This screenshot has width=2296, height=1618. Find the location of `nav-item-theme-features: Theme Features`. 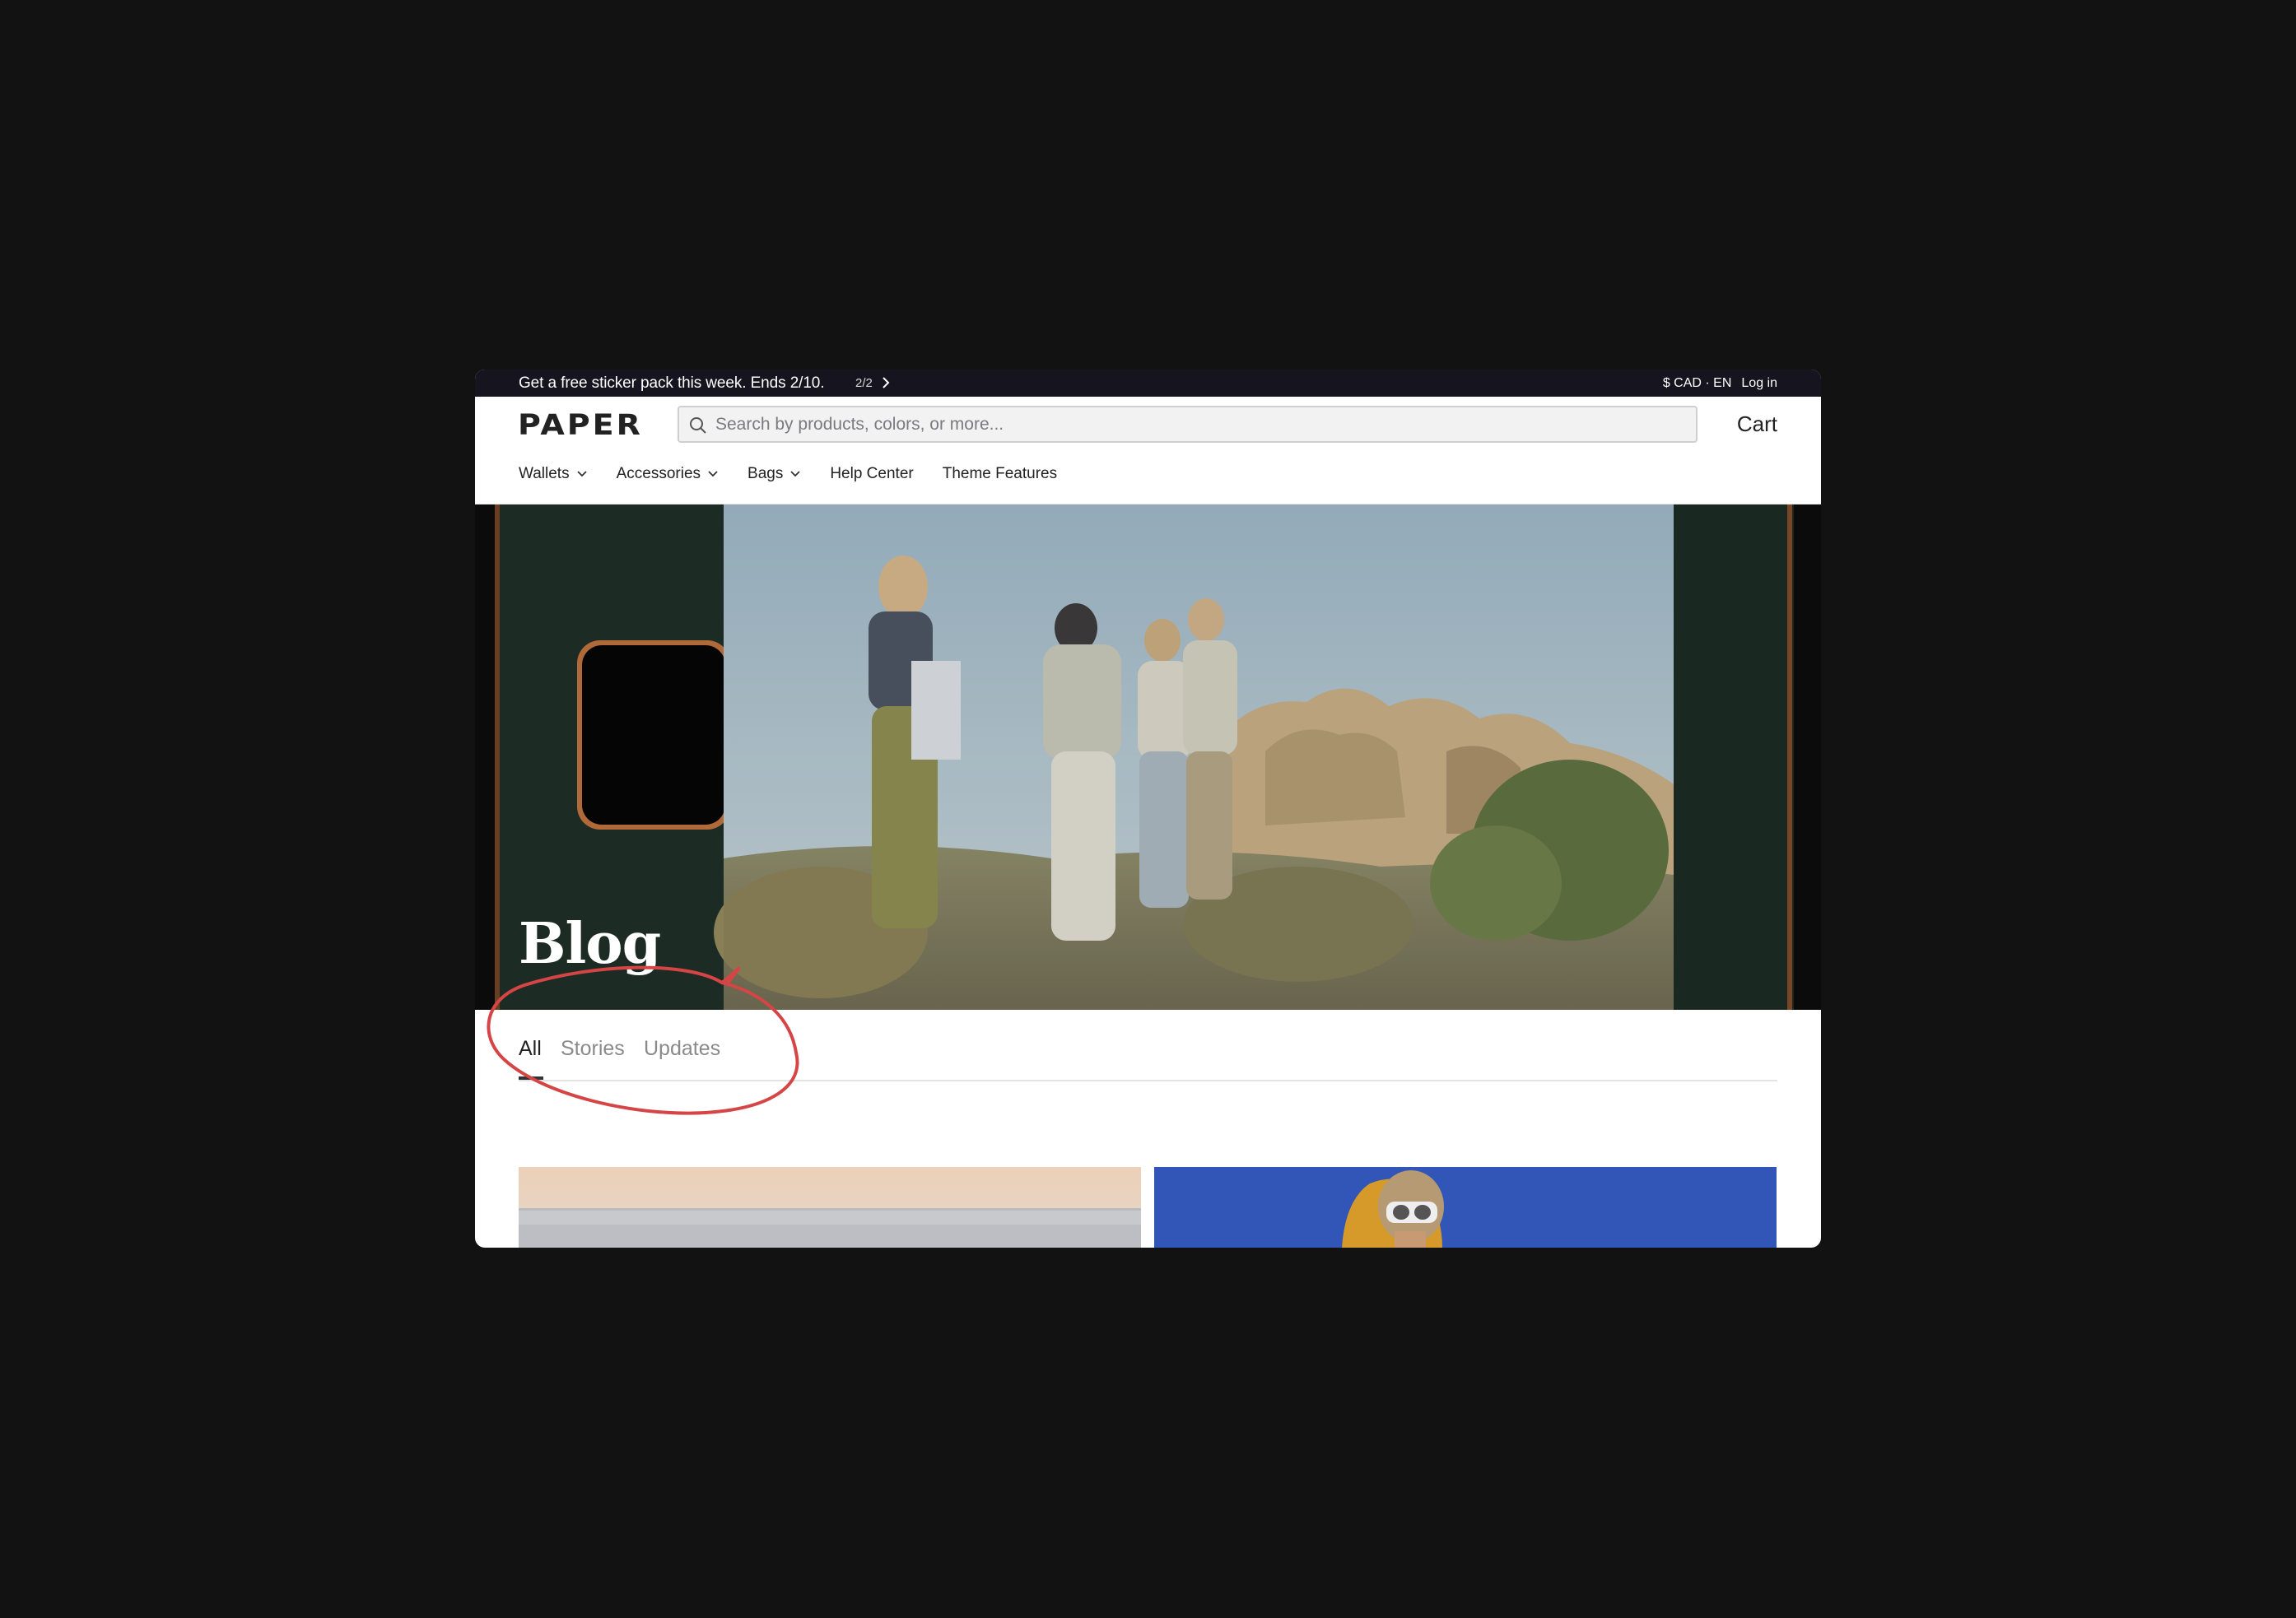

nav-item-theme-features: Theme Features is located at coordinates (1000, 474).